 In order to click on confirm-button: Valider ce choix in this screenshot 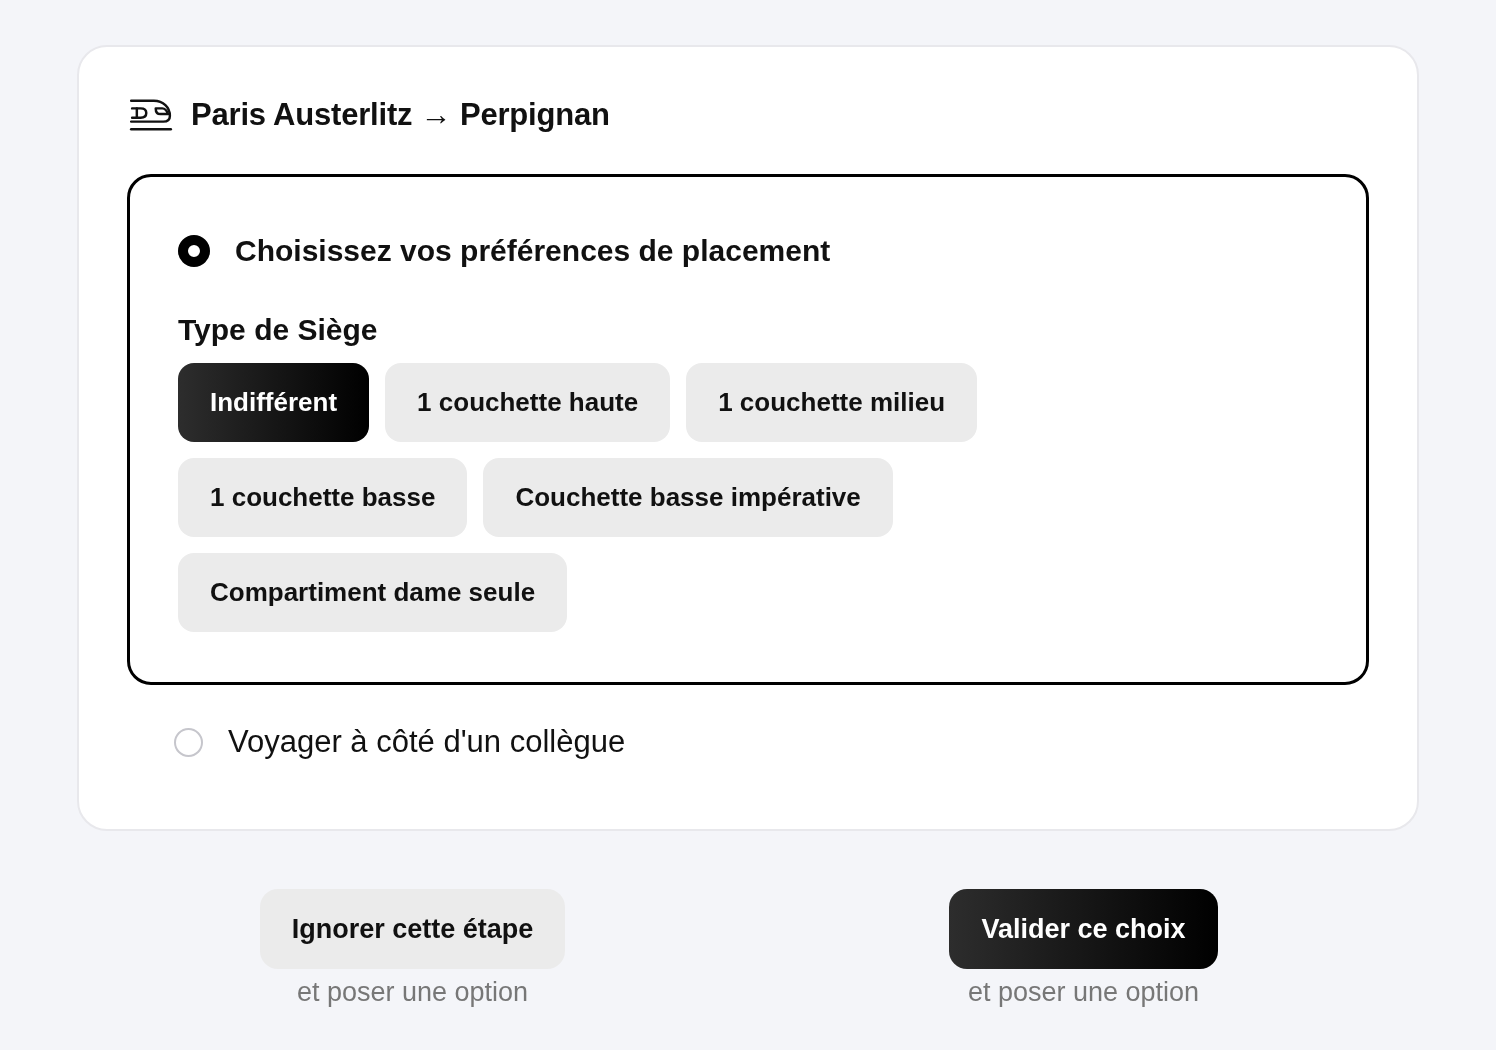, I will do `click(1083, 929)`.